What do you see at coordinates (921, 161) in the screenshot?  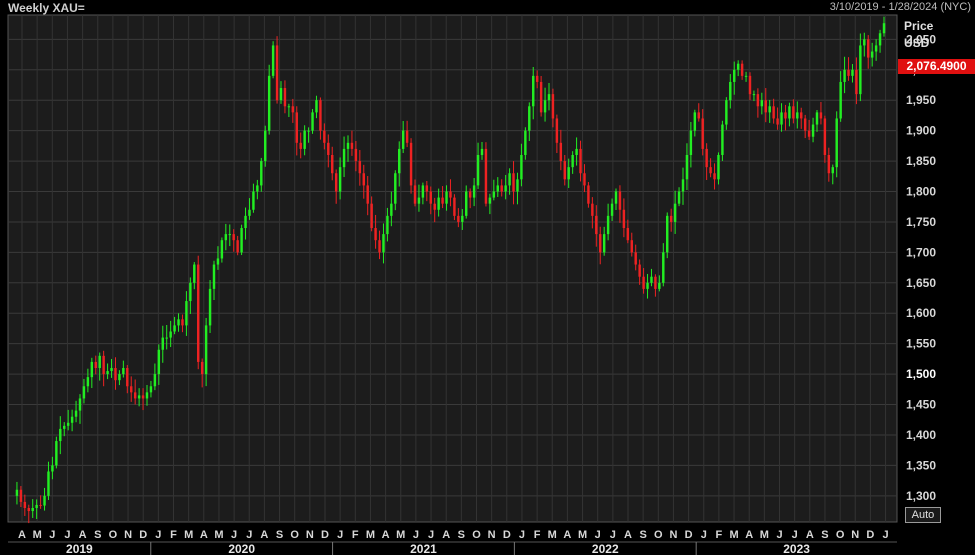 I see `y-tick-label: 1,850` at bounding box center [921, 161].